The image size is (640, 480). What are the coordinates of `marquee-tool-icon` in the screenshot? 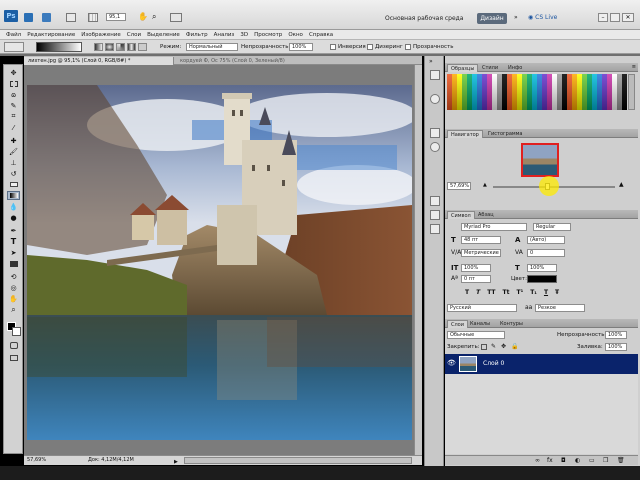 It's located at (13, 83).